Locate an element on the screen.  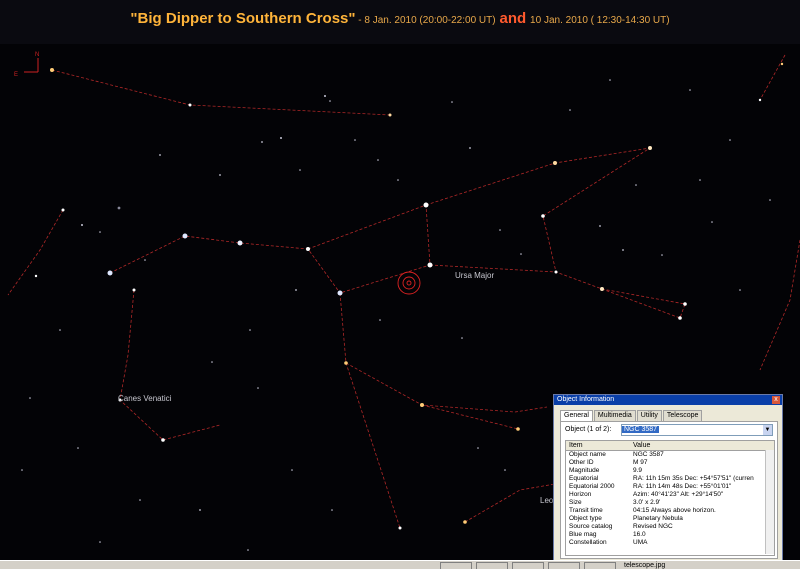
row-item: Constellation is located at coordinates (588, 542).